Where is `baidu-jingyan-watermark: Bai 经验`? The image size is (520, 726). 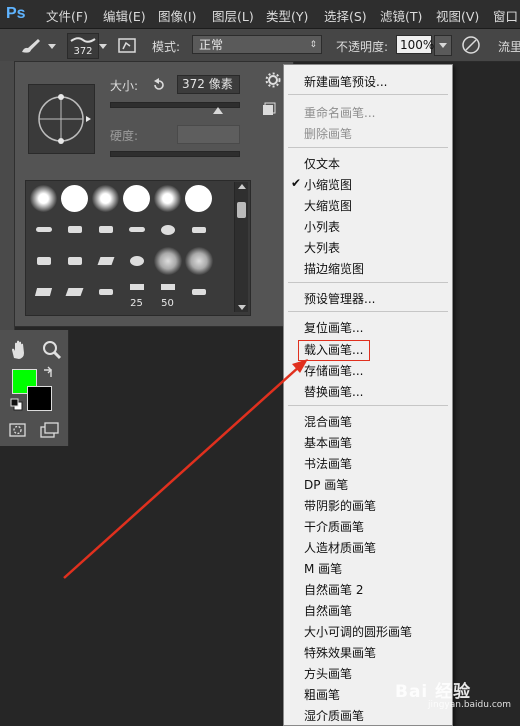
baidu-jingyan-watermark: Bai 经验 is located at coordinates (433, 692).